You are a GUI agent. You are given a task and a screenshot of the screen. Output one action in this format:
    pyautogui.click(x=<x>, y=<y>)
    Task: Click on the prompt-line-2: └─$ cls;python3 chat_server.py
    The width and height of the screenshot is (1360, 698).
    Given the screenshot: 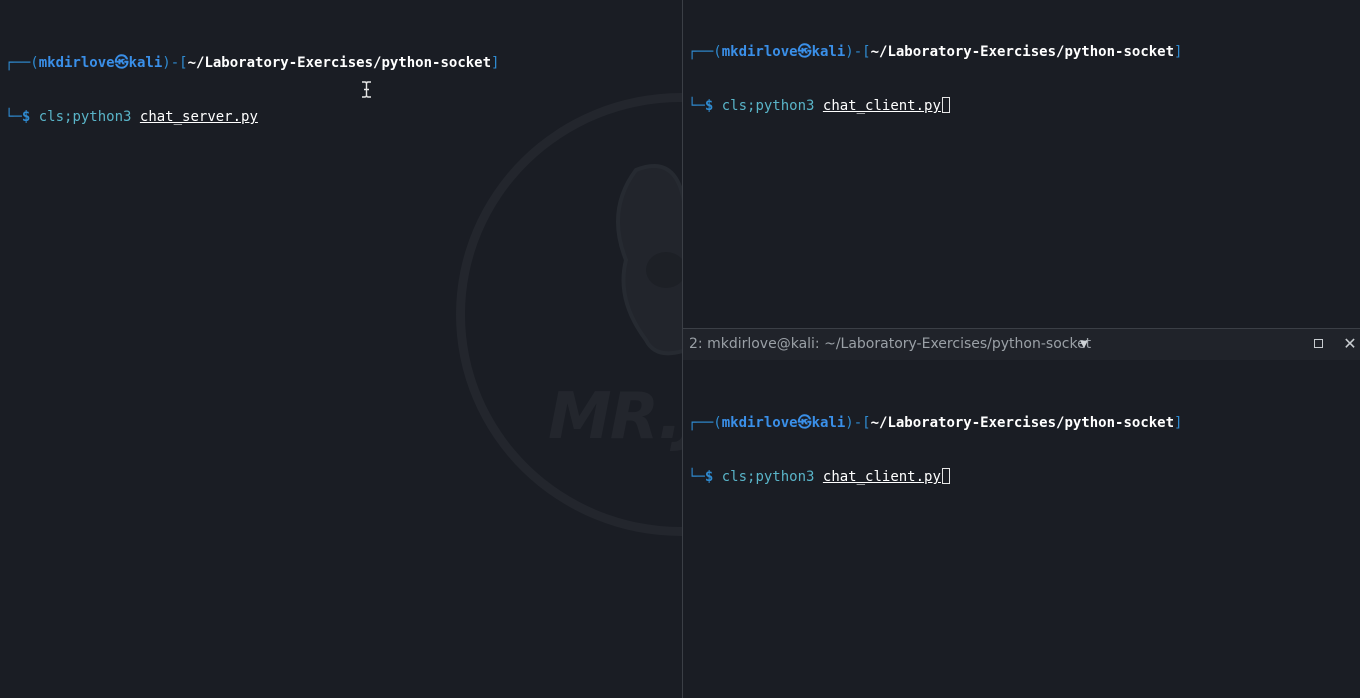 What is the action you would take?
    pyautogui.click(x=252, y=117)
    